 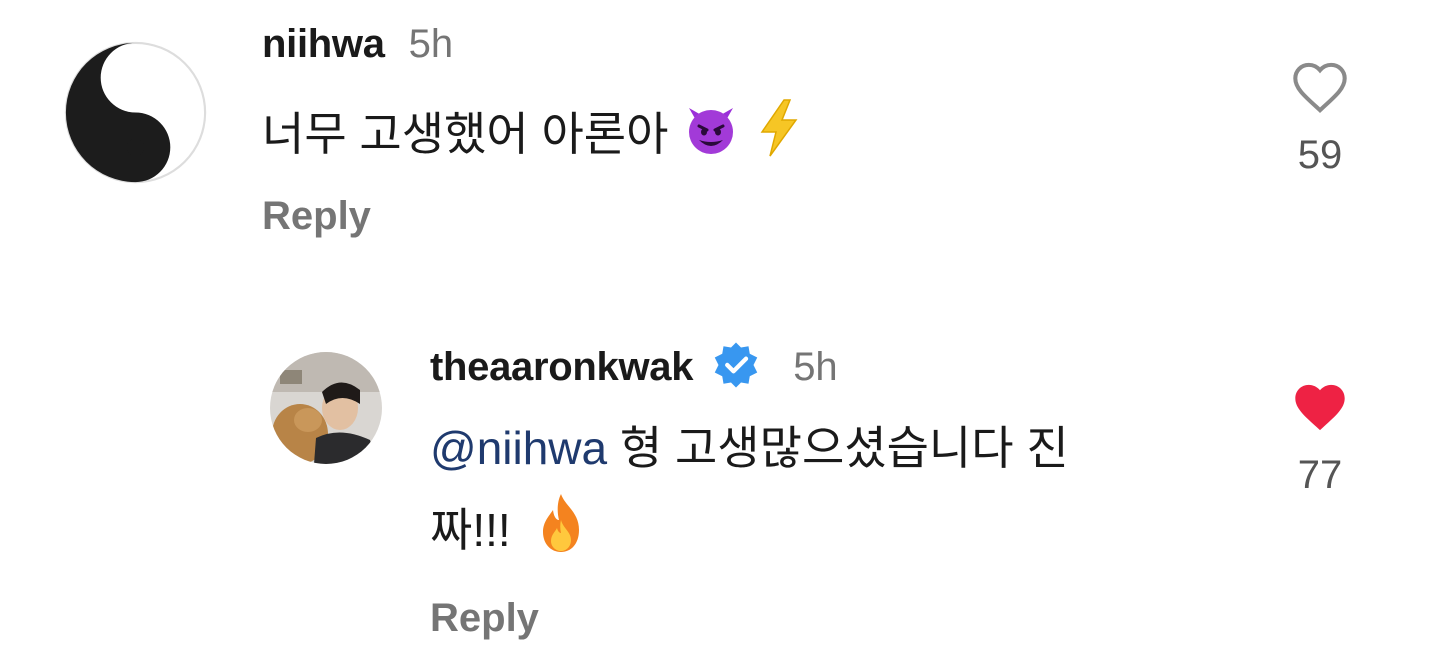 I want to click on comment-text-content: 너무 고생했어 아론아, so click(x=465, y=134).